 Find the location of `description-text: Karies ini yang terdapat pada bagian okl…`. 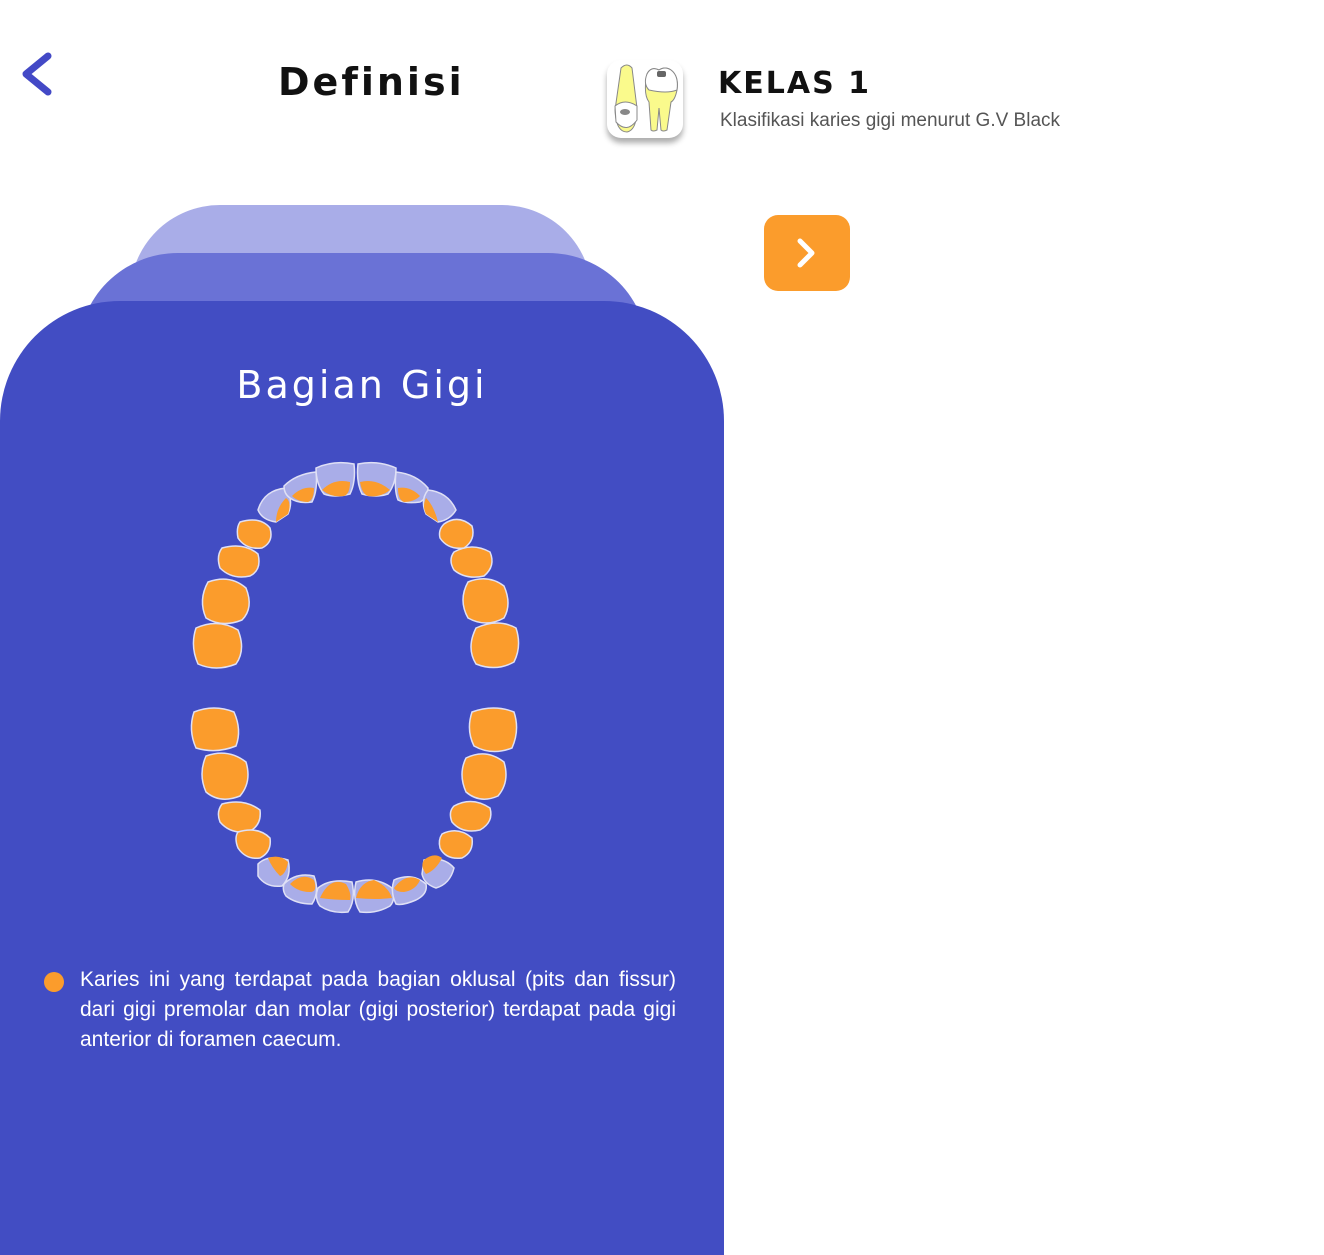

description-text: Karies ini yang terdapat pada bagian okl… is located at coordinates (378, 1009).